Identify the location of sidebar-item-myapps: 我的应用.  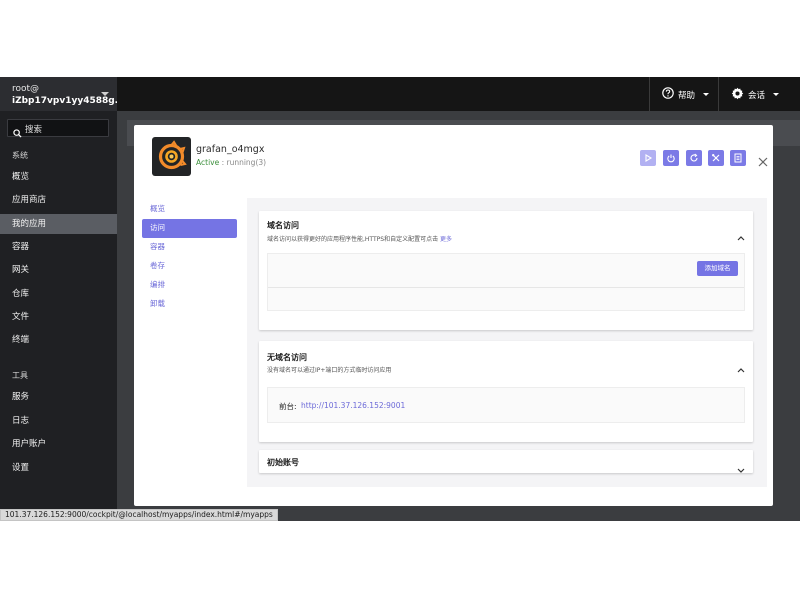
(58, 224).